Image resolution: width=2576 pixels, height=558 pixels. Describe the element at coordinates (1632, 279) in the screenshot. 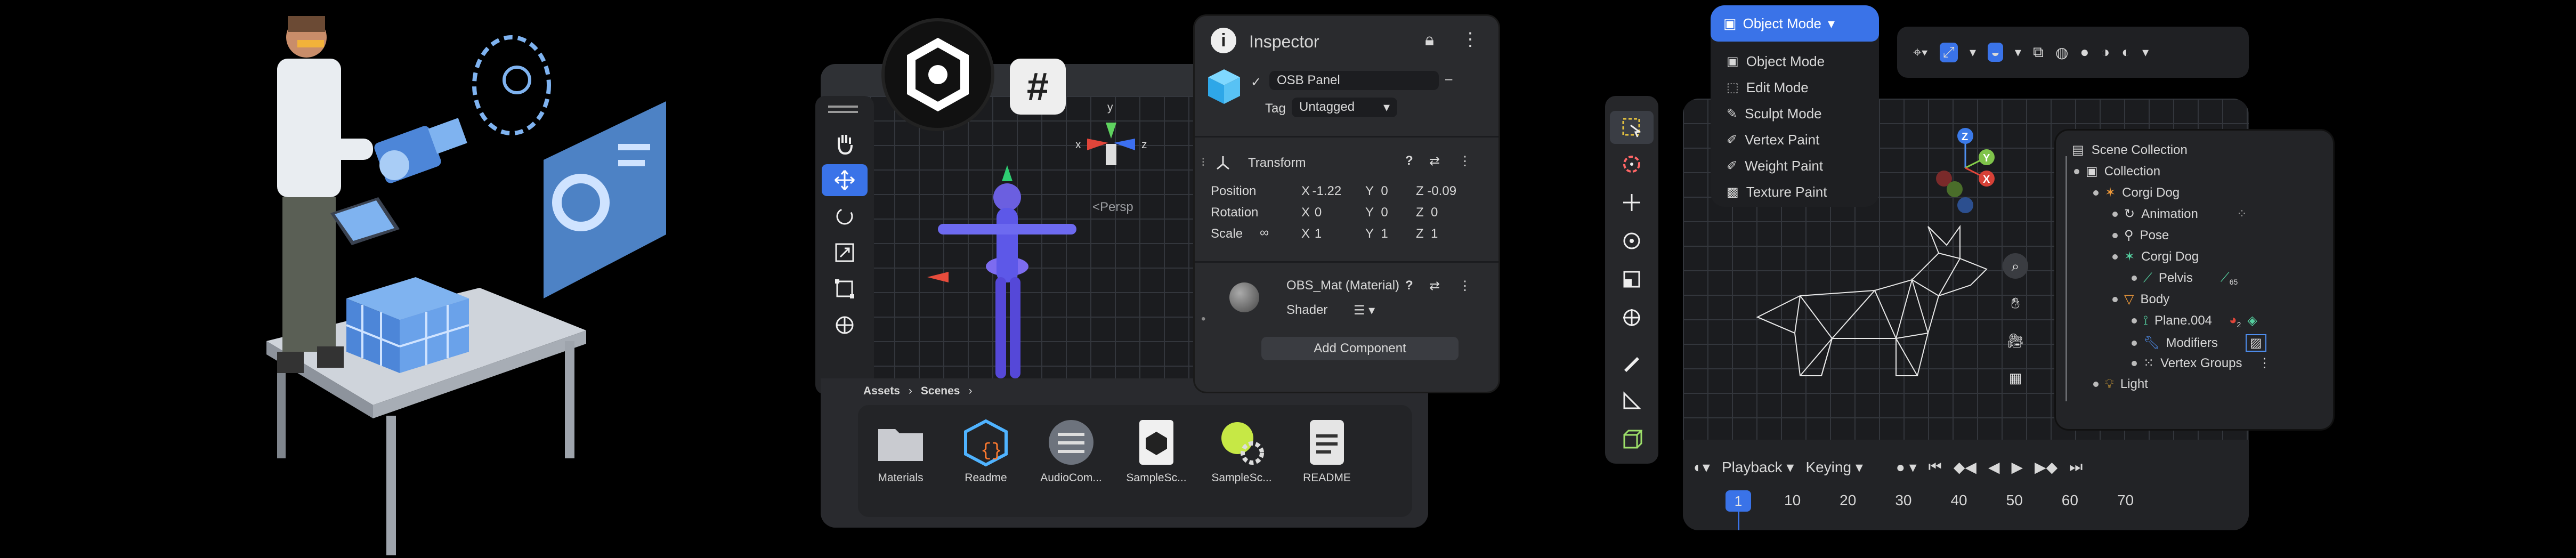

I see `scale-icon` at that location.